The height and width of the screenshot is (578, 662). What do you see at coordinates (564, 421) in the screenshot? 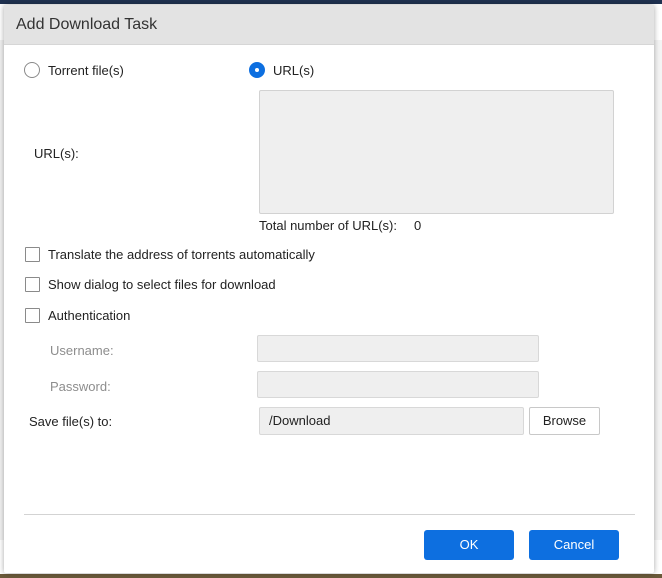
I see `browse-button: Browse` at bounding box center [564, 421].